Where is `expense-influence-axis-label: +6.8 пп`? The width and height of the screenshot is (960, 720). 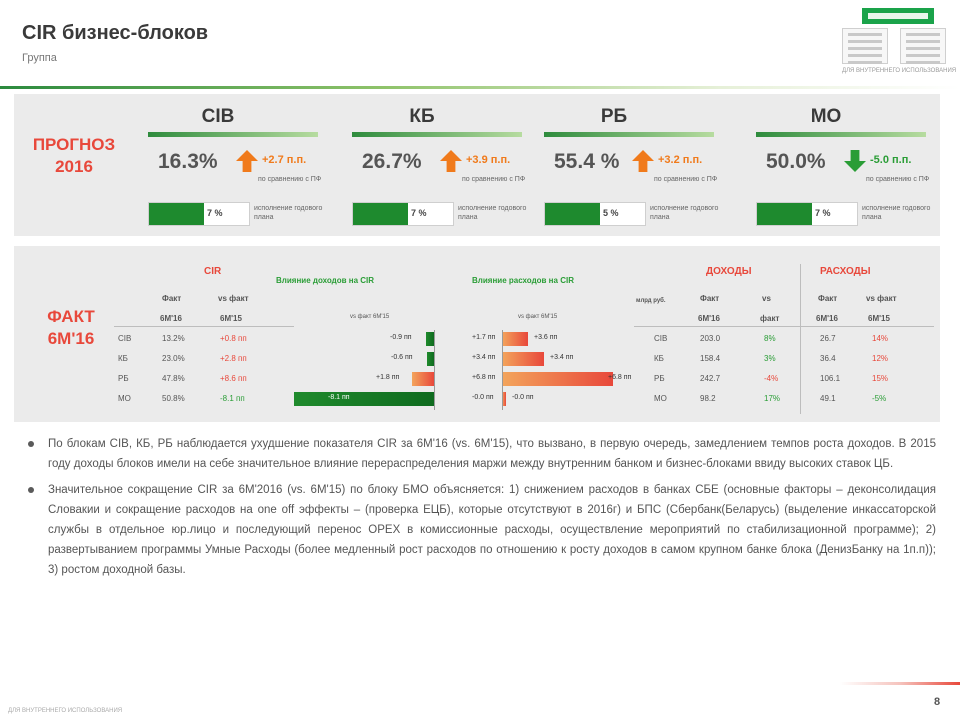 expense-influence-axis-label: +6.8 пп is located at coordinates (484, 377).